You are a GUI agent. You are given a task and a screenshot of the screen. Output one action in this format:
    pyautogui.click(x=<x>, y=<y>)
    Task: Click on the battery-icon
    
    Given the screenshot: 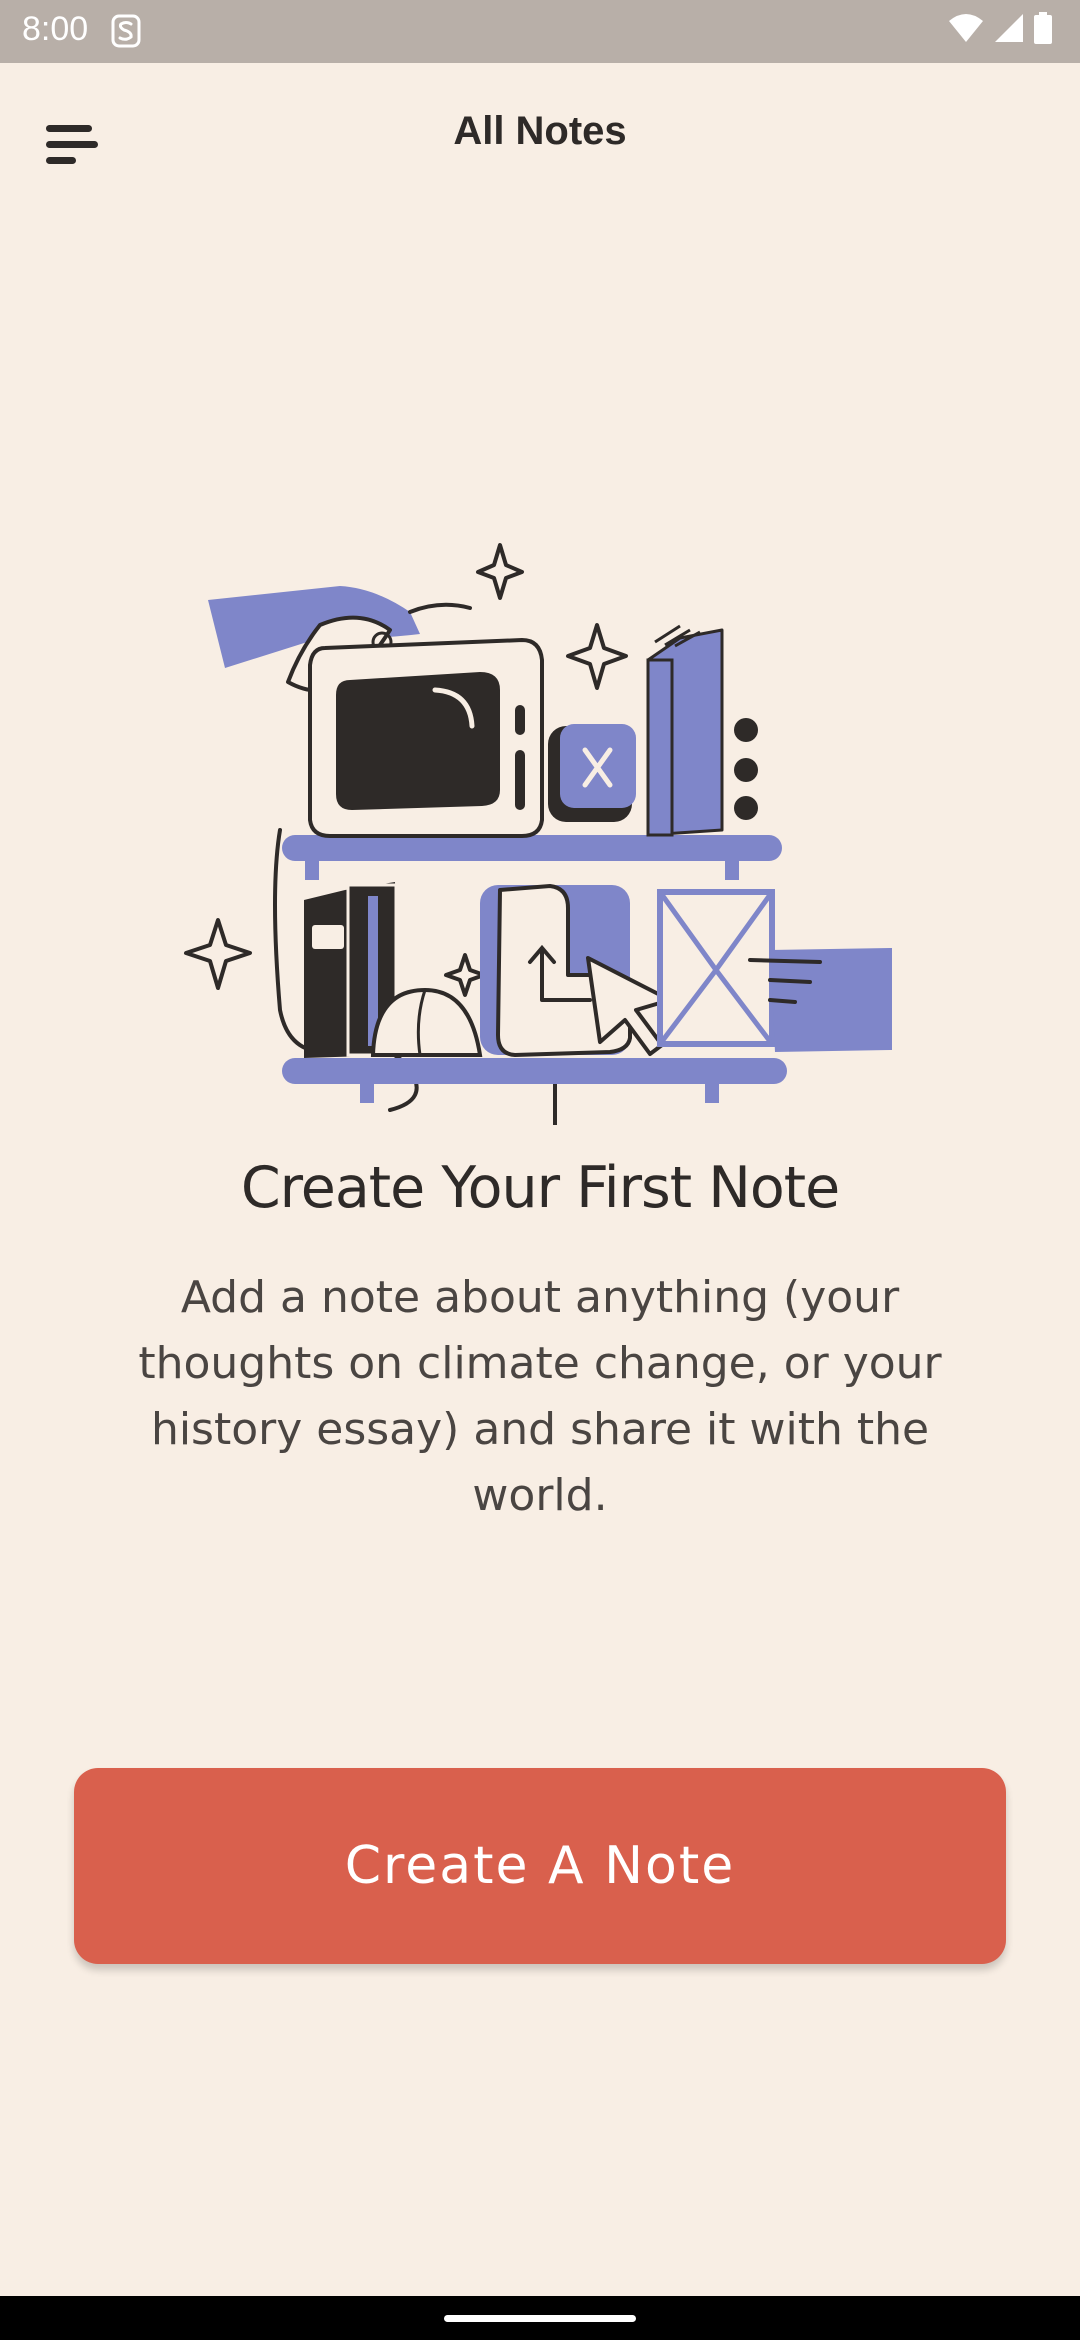 What is the action you would take?
    pyautogui.click(x=1043, y=30)
    